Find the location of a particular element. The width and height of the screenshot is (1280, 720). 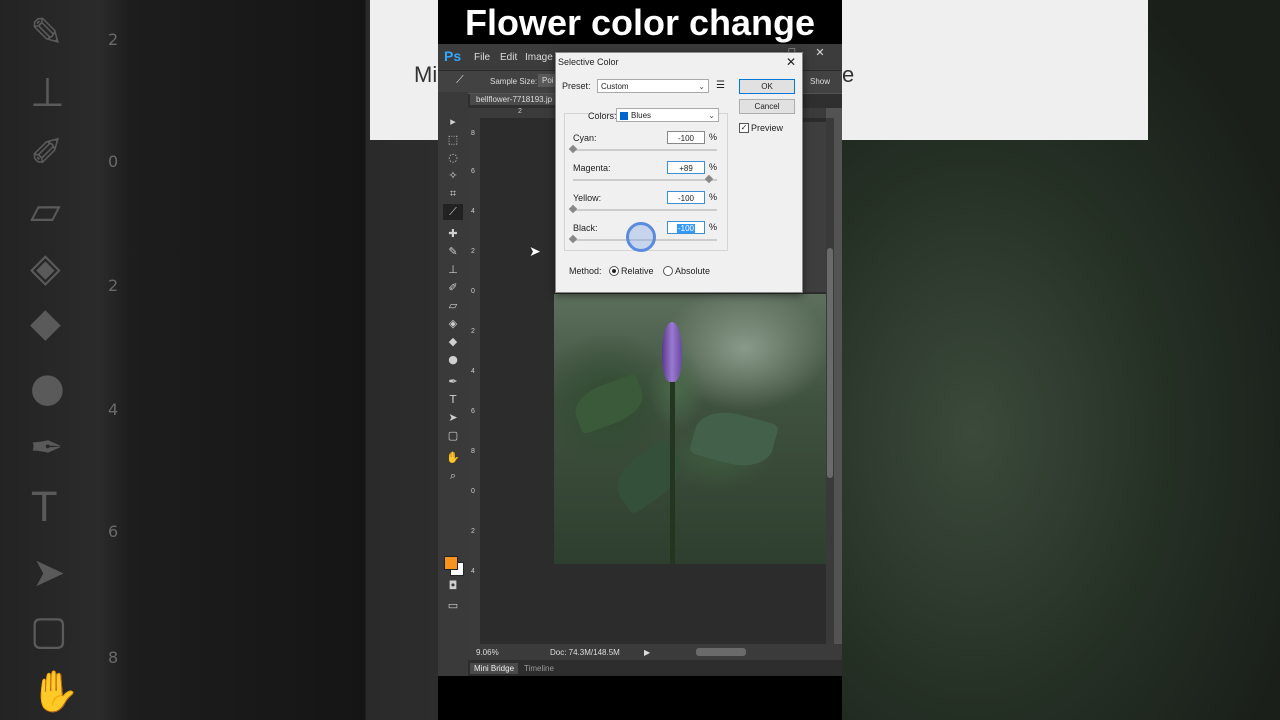

yellow-label: Yellow: is located at coordinates (587, 198).